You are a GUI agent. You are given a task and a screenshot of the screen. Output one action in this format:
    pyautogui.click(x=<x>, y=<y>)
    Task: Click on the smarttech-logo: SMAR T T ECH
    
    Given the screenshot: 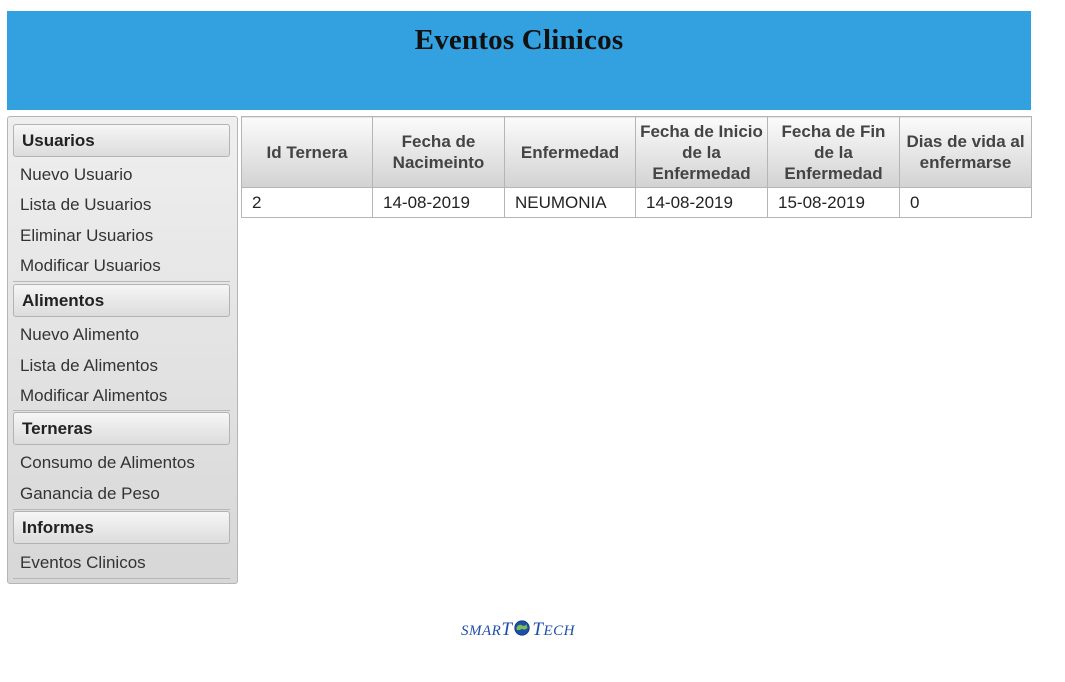 What is the action you would take?
    pyautogui.click(x=518, y=629)
    